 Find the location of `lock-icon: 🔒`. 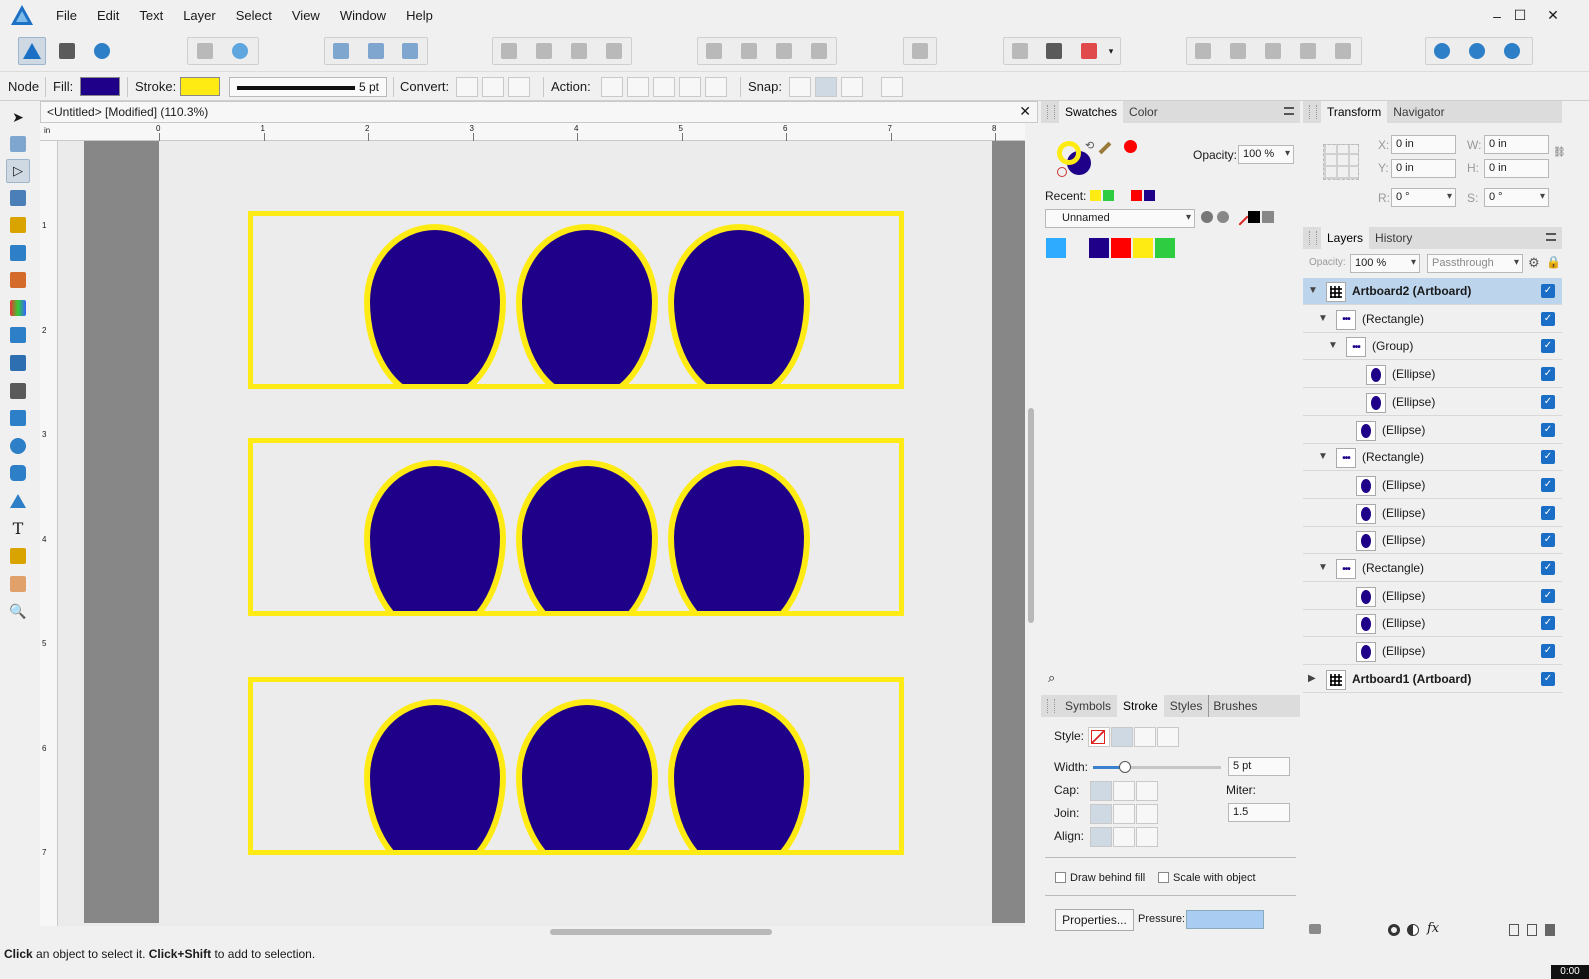

lock-icon: 🔒 is located at coordinates (1553, 262).